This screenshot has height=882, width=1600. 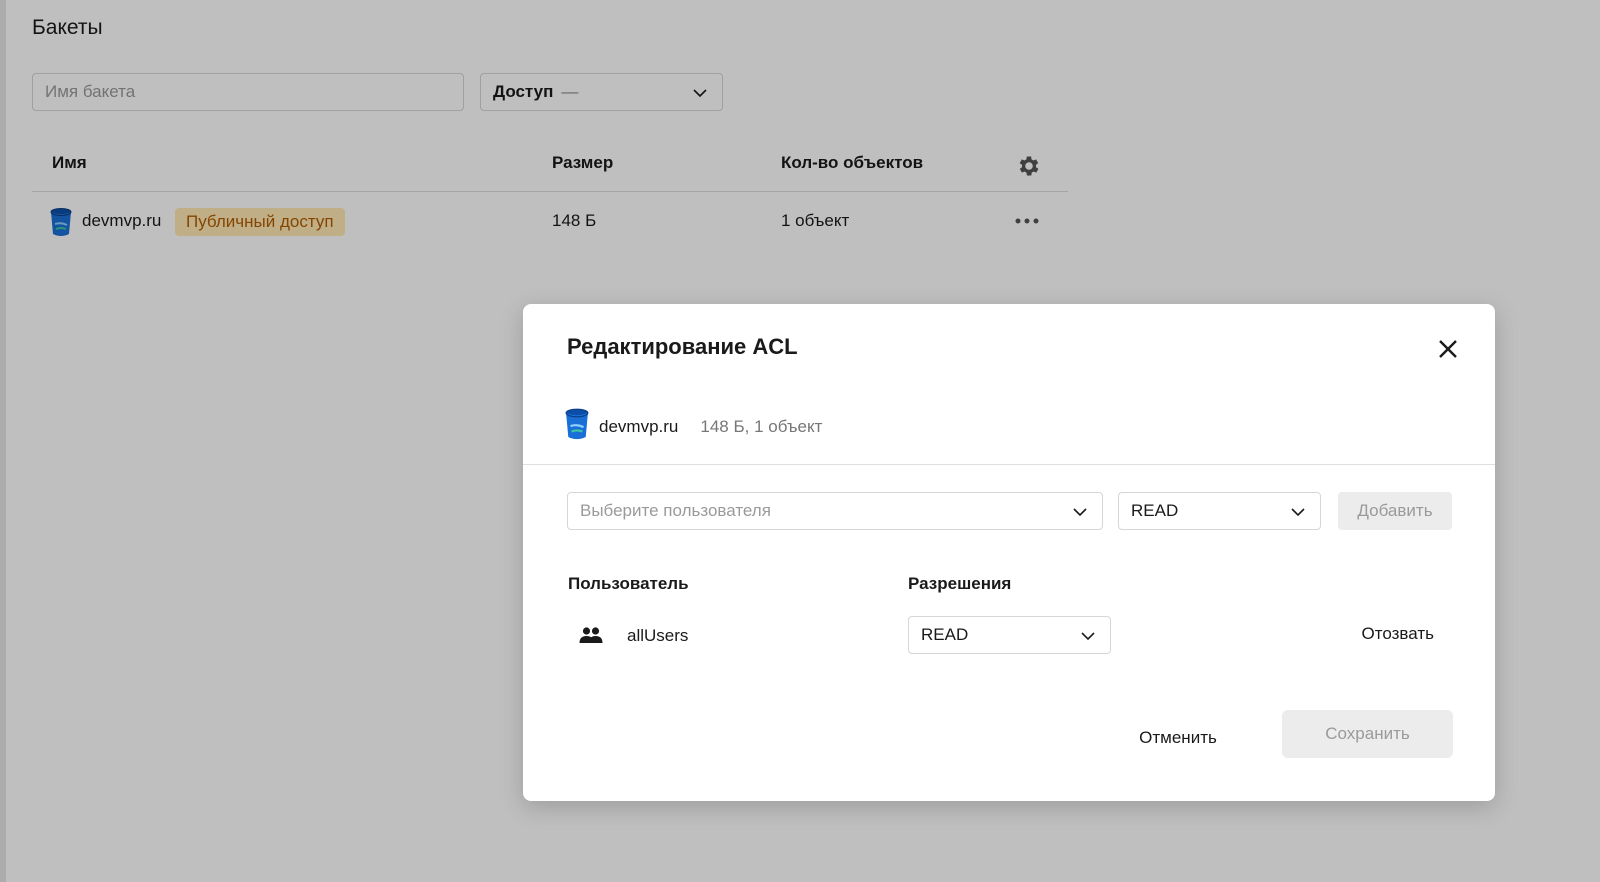 I want to click on dialog-bucket-meta: 148 Б, 1 объект, so click(x=761, y=426).